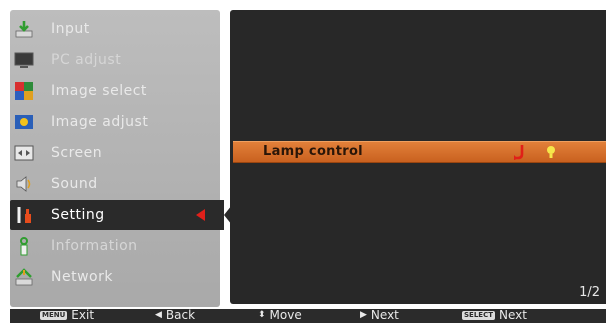  What do you see at coordinates (24, 215) in the screenshot?
I see `setting-icon` at bounding box center [24, 215].